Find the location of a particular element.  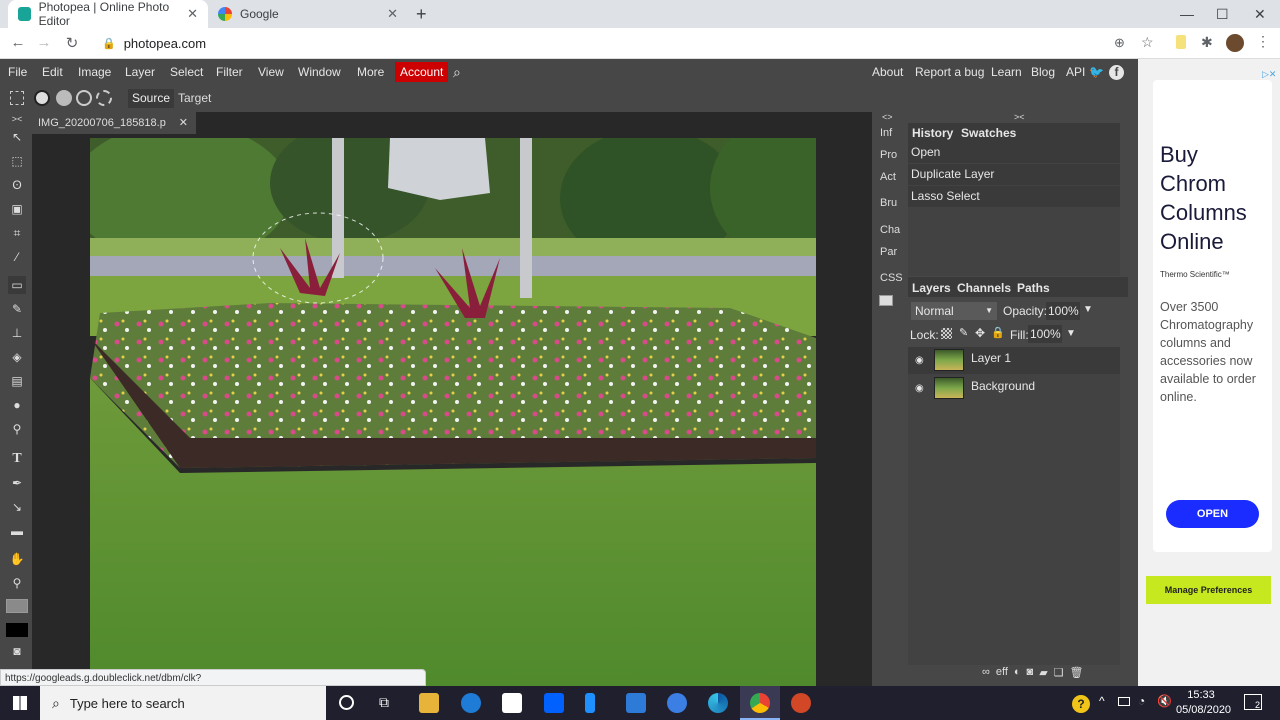

bookmark-star-icon: ☆ is located at coordinates (1147, 42).